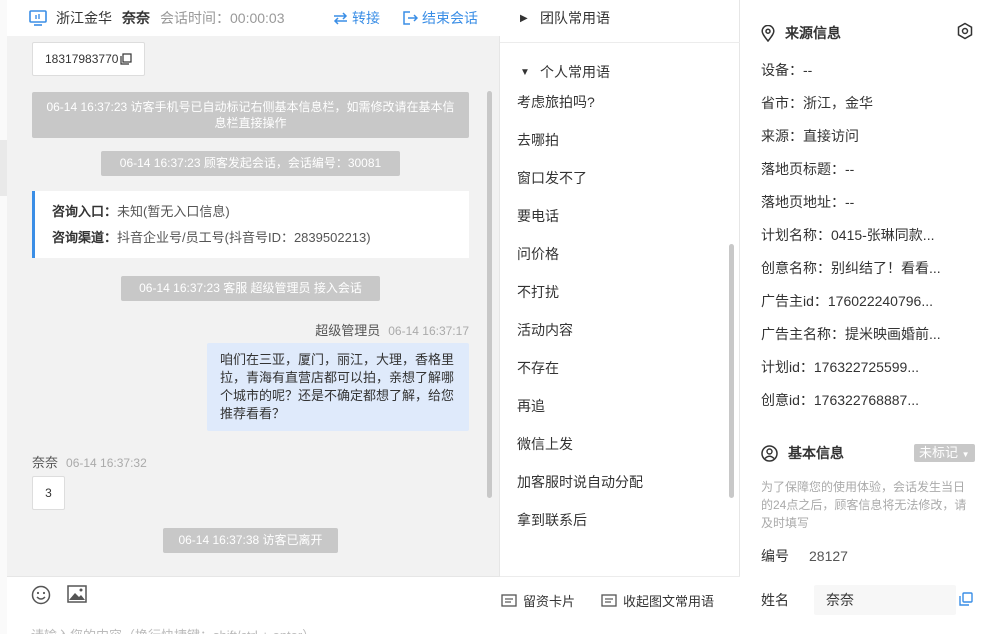 Image resolution: width=986 pixels, height=634 pixels. What do you see at coordinates (828, 556) in the screenshot?
I see `customer-number-value: 28127` at bounding box center [828, 556].